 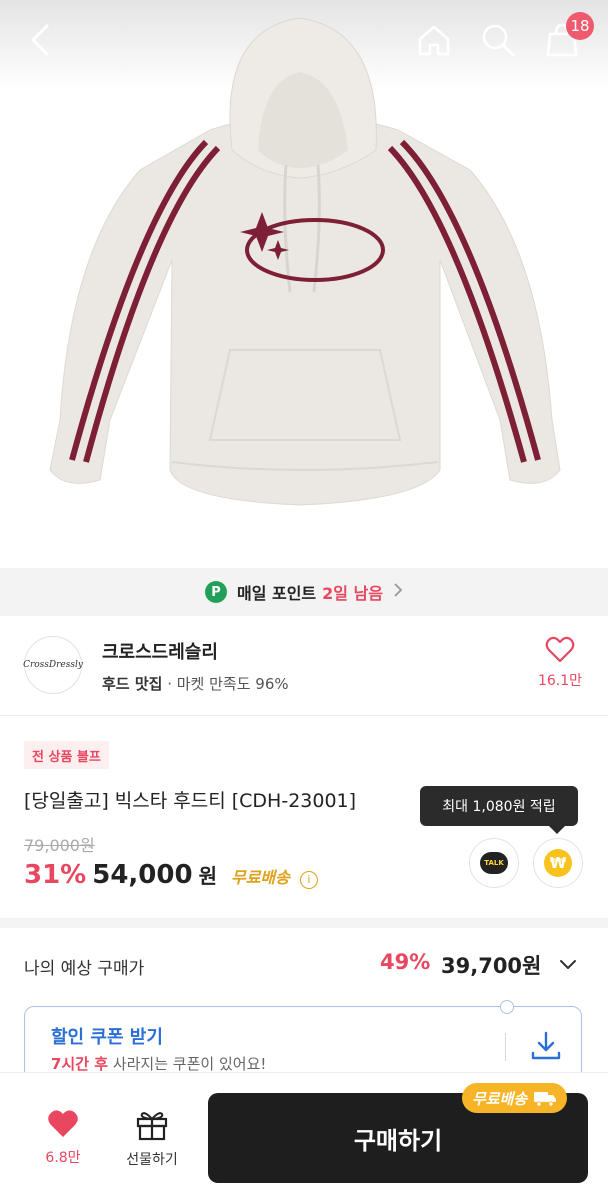 I want to click on search-icon, so click(x=498, y=40).